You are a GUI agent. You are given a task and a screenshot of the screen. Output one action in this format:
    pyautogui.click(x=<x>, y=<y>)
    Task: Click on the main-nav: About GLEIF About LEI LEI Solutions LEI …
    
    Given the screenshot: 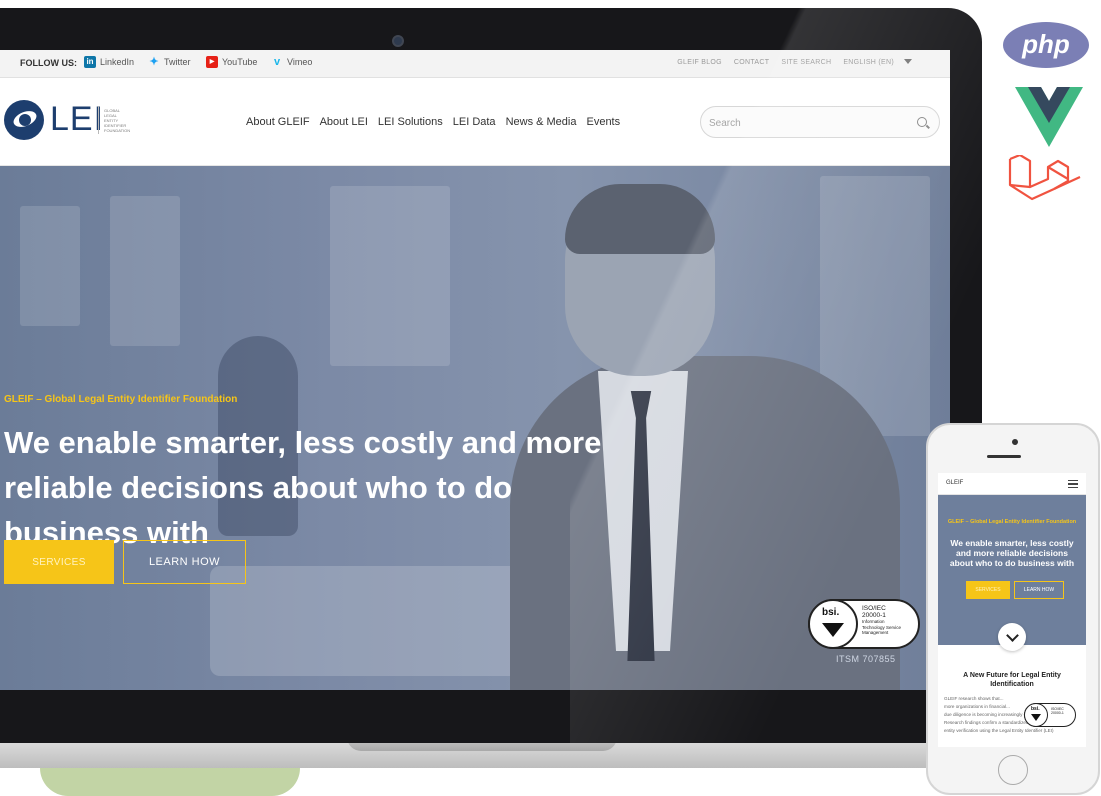 What is the action you would take?
    pyautogui.click(x=433, y=122)
    